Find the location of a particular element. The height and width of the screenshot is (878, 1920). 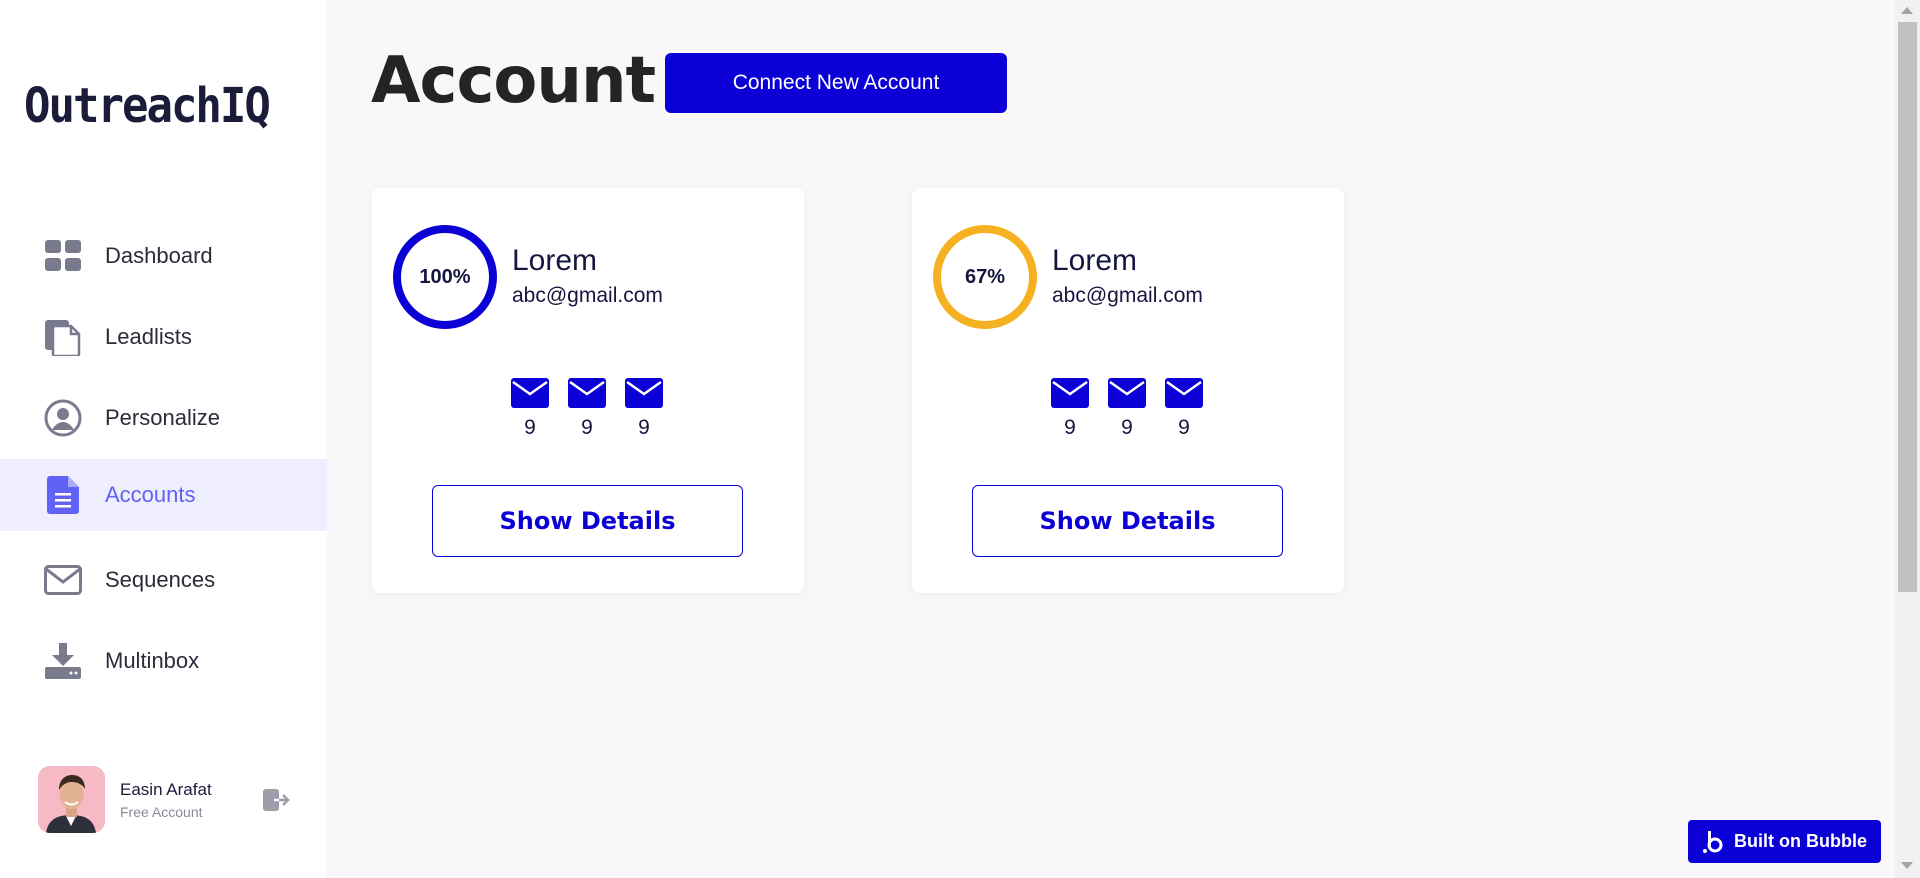

scroll-down-icon is located at coordinates (1907, 865).